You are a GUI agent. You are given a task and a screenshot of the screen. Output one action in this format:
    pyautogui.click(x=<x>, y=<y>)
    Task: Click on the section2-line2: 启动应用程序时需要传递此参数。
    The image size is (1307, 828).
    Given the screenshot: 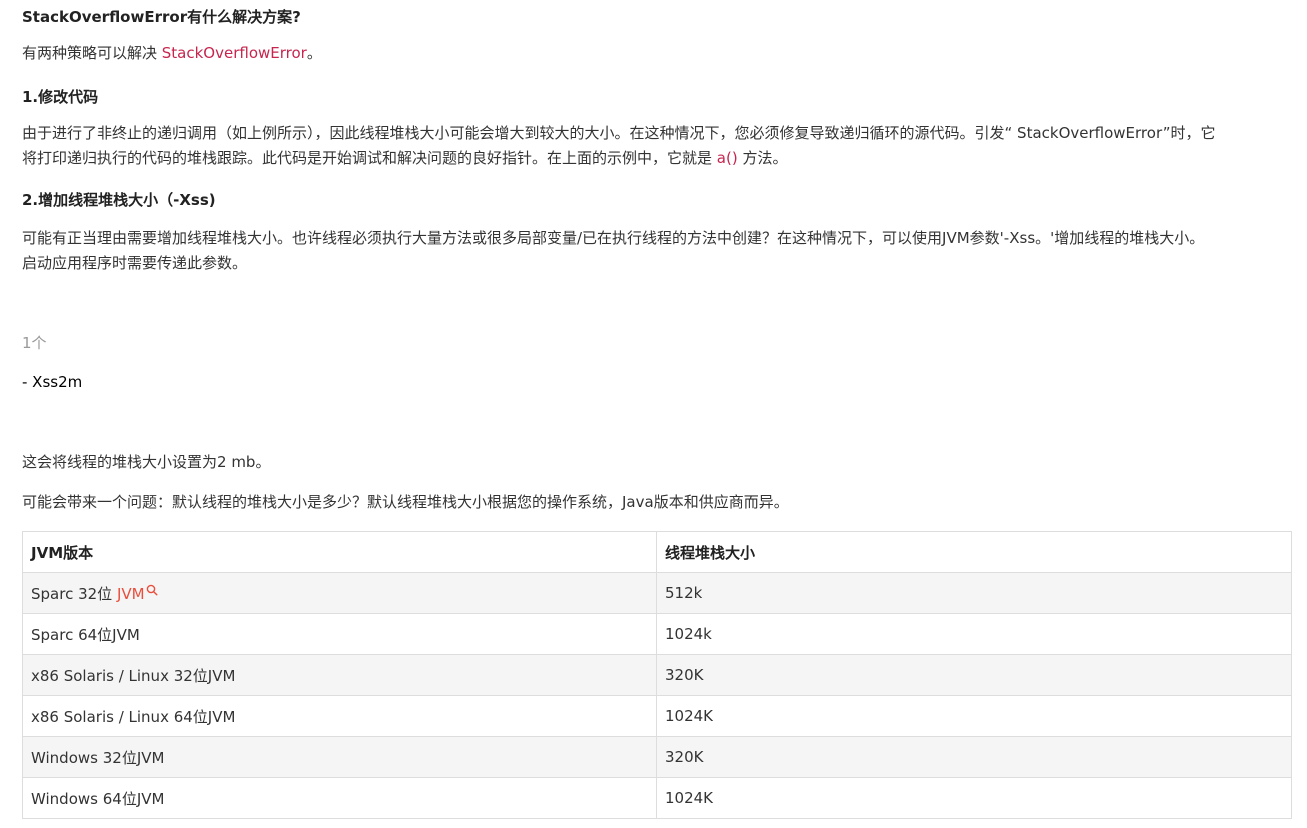 What is the action you would take?
    pyautogui.click(x=135, y=263)
    